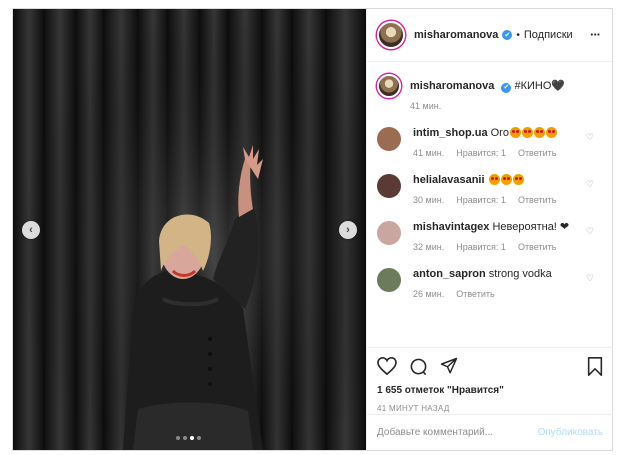 This screenshot has width=620, height=455. I want to click on comment-time: 41 мин., so click(428, 153).